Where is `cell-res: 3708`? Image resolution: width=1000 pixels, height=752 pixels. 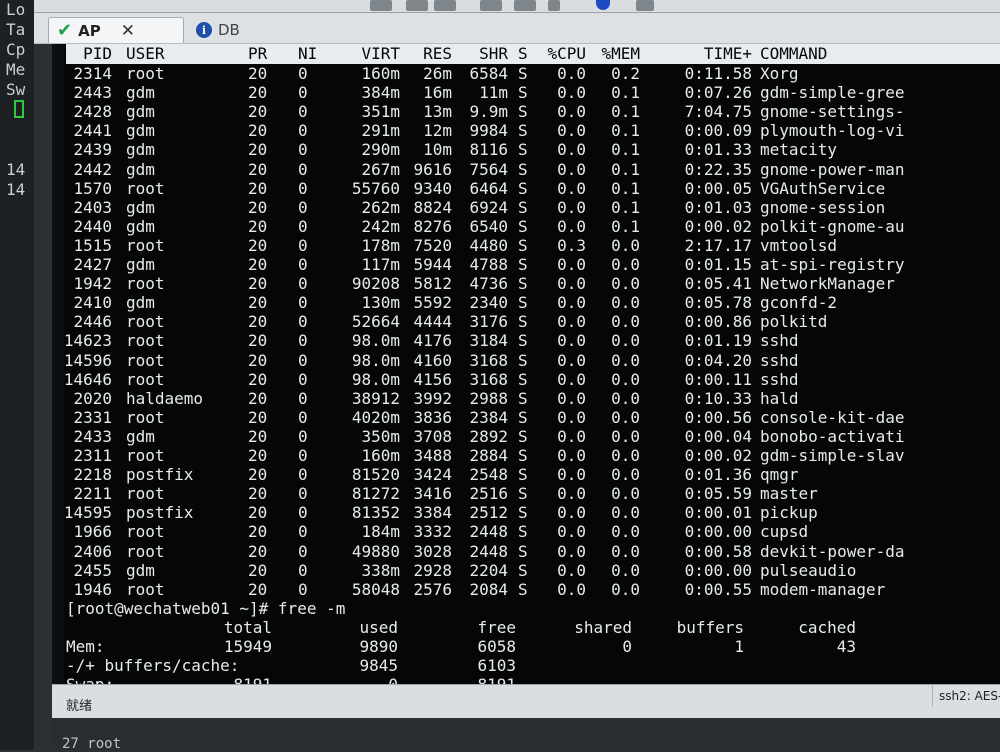 cell-res: 3708 is located at coordinates (432, 436).